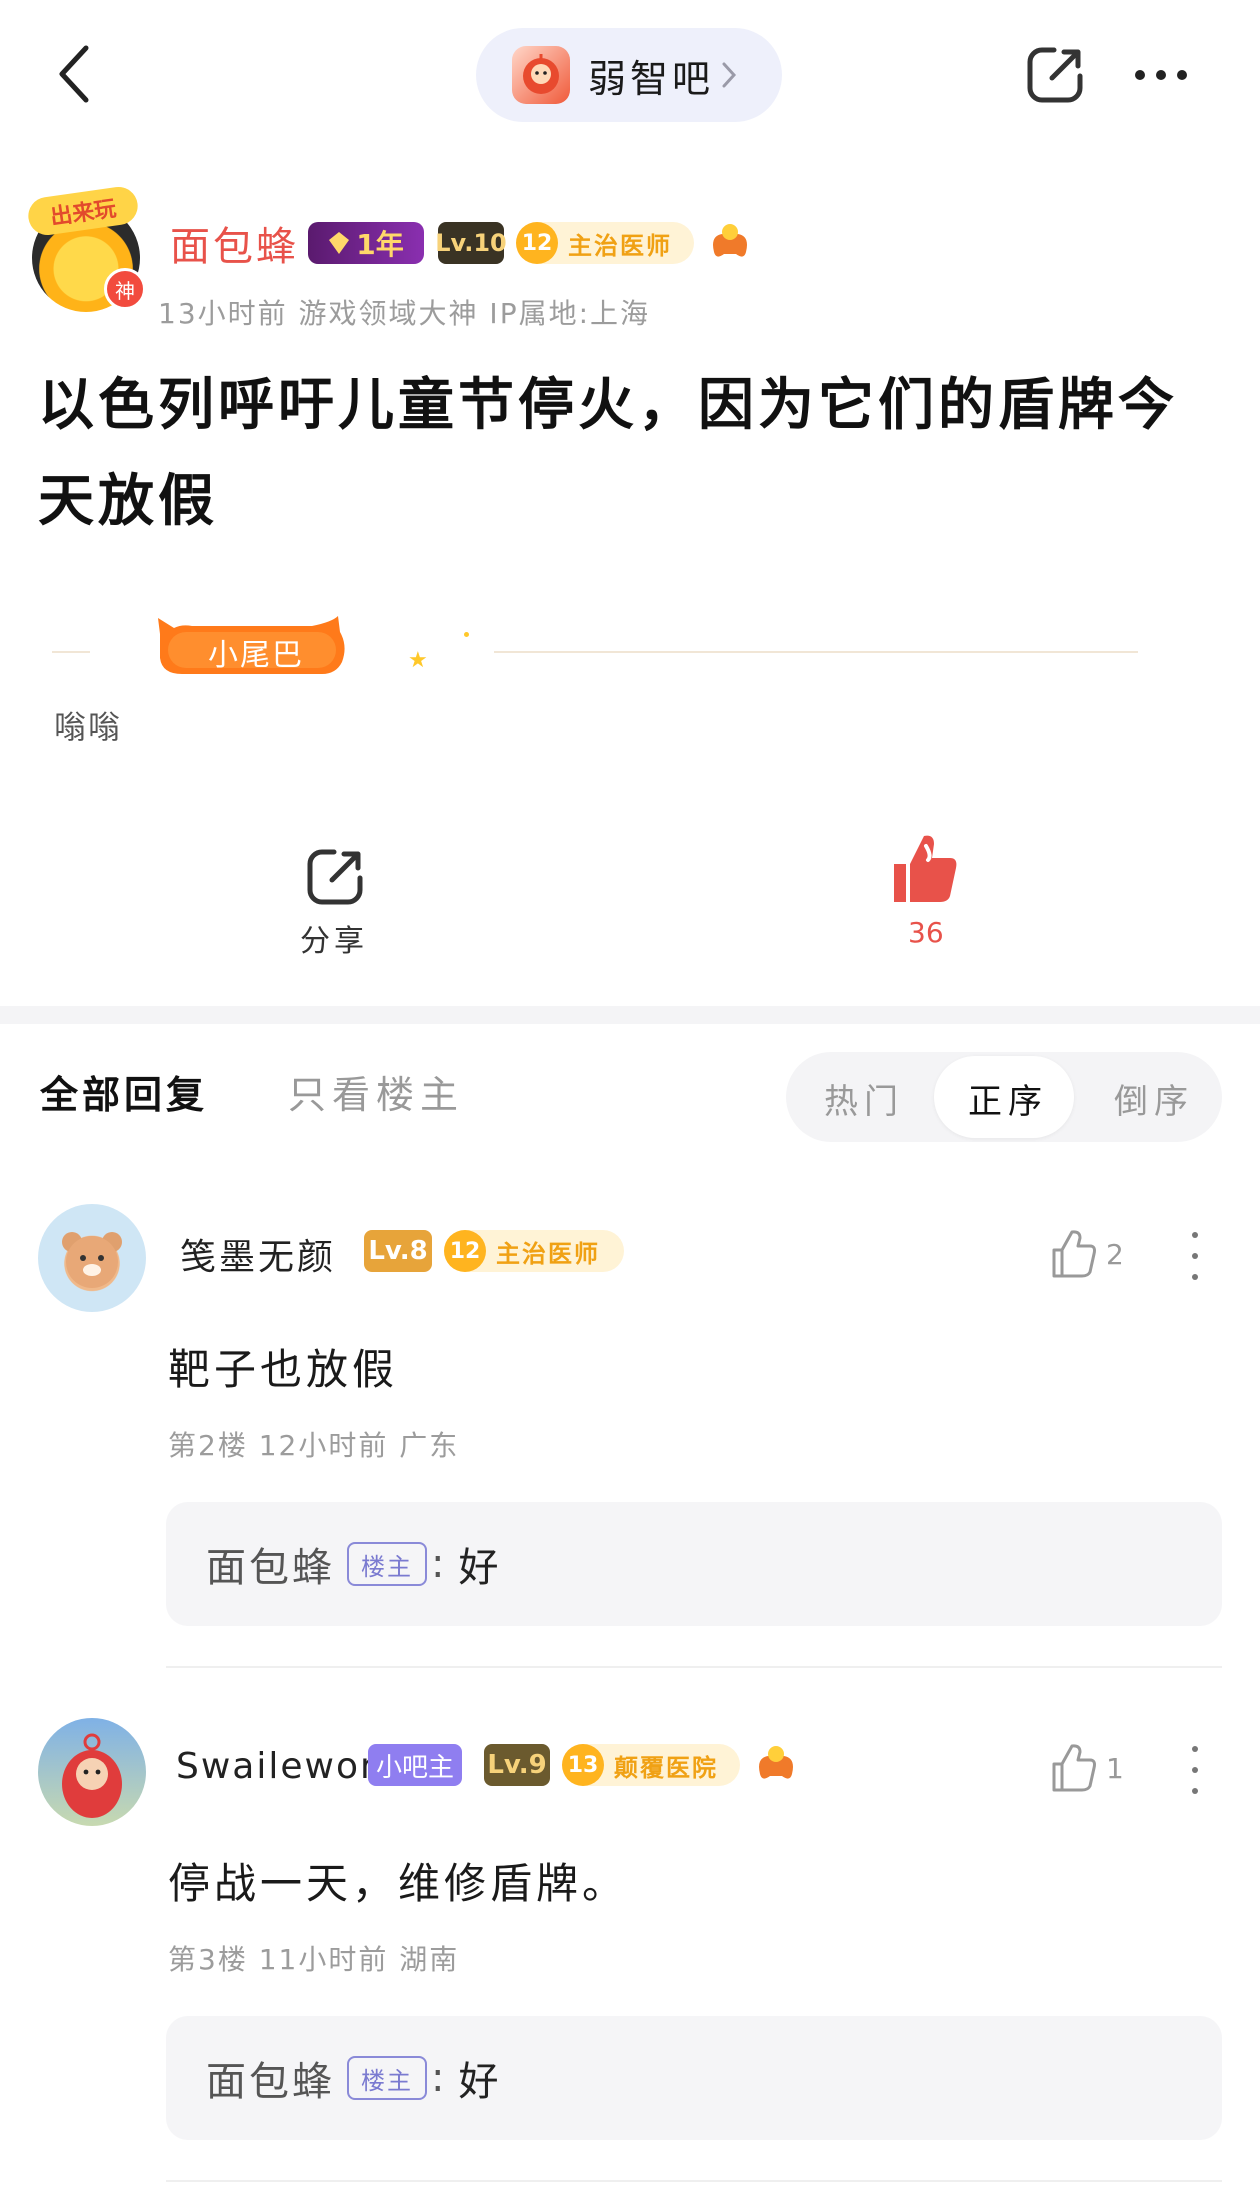  What do you see at coordinates (398, 1883) in the screenshot?
I see `comment-text: 停战一天，维修盾牌。` at bounding box center [398, 1883].